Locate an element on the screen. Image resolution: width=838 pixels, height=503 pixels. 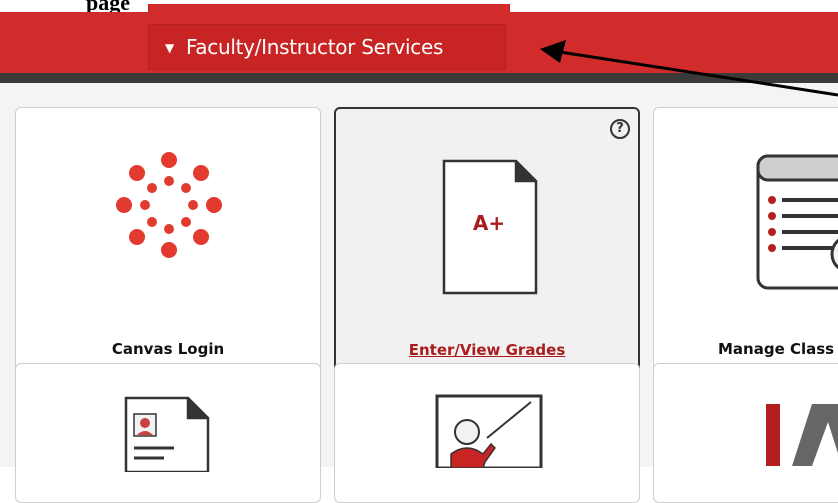
class-list-icon is located at coordinates (797, 222).